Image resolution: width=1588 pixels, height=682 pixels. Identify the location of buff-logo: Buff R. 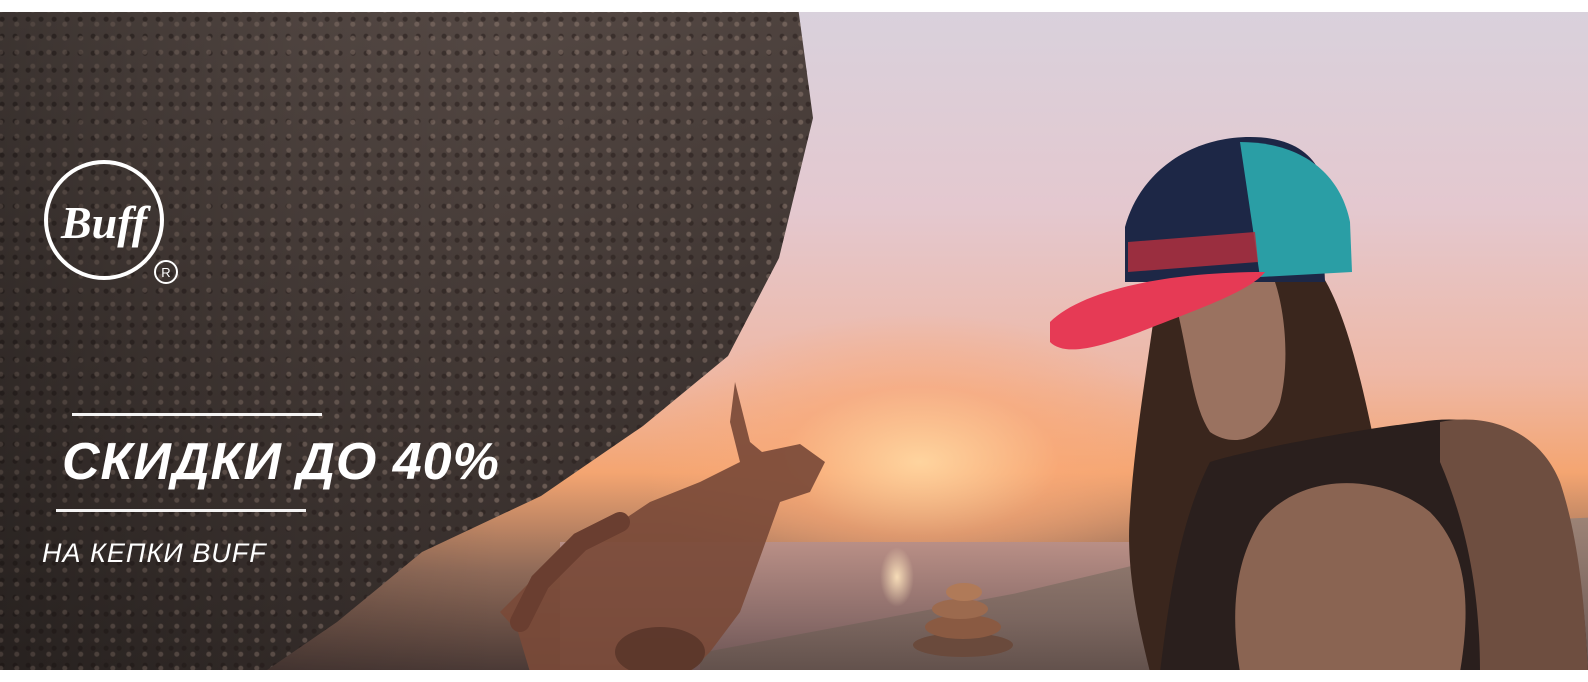
(112, 225).